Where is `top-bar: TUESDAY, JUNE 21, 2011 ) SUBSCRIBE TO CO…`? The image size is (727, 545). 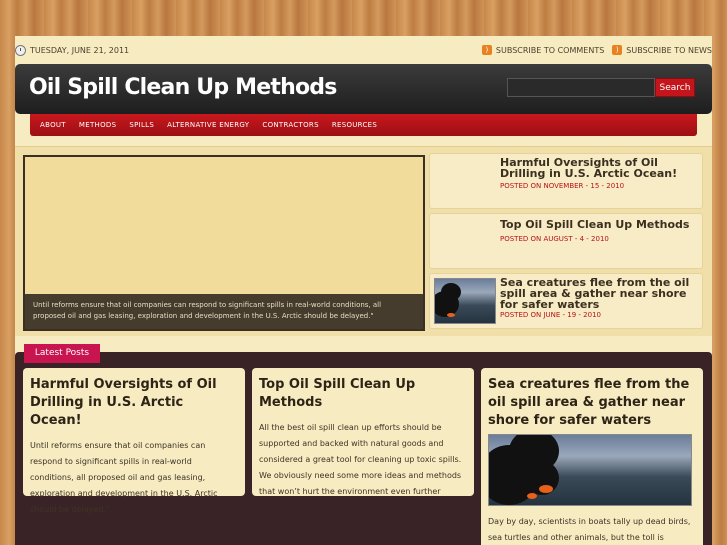
top-bar: TUESDAY, JUNE 21, 2011 ) SUBSCRIBE TO CO… is located at coordinates (363, 50).